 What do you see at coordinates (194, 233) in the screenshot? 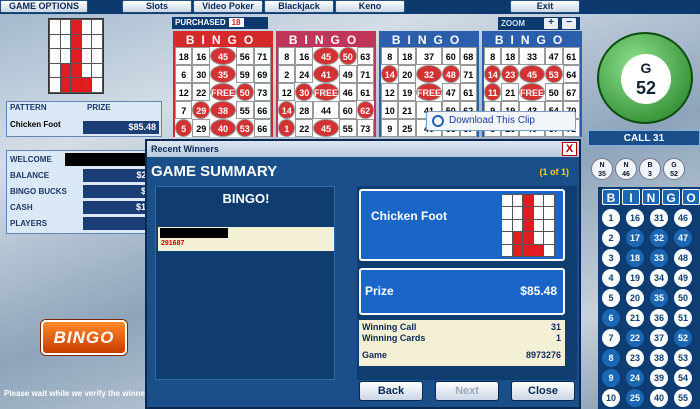
I see `winner-name` at bounding box center [194, 233].